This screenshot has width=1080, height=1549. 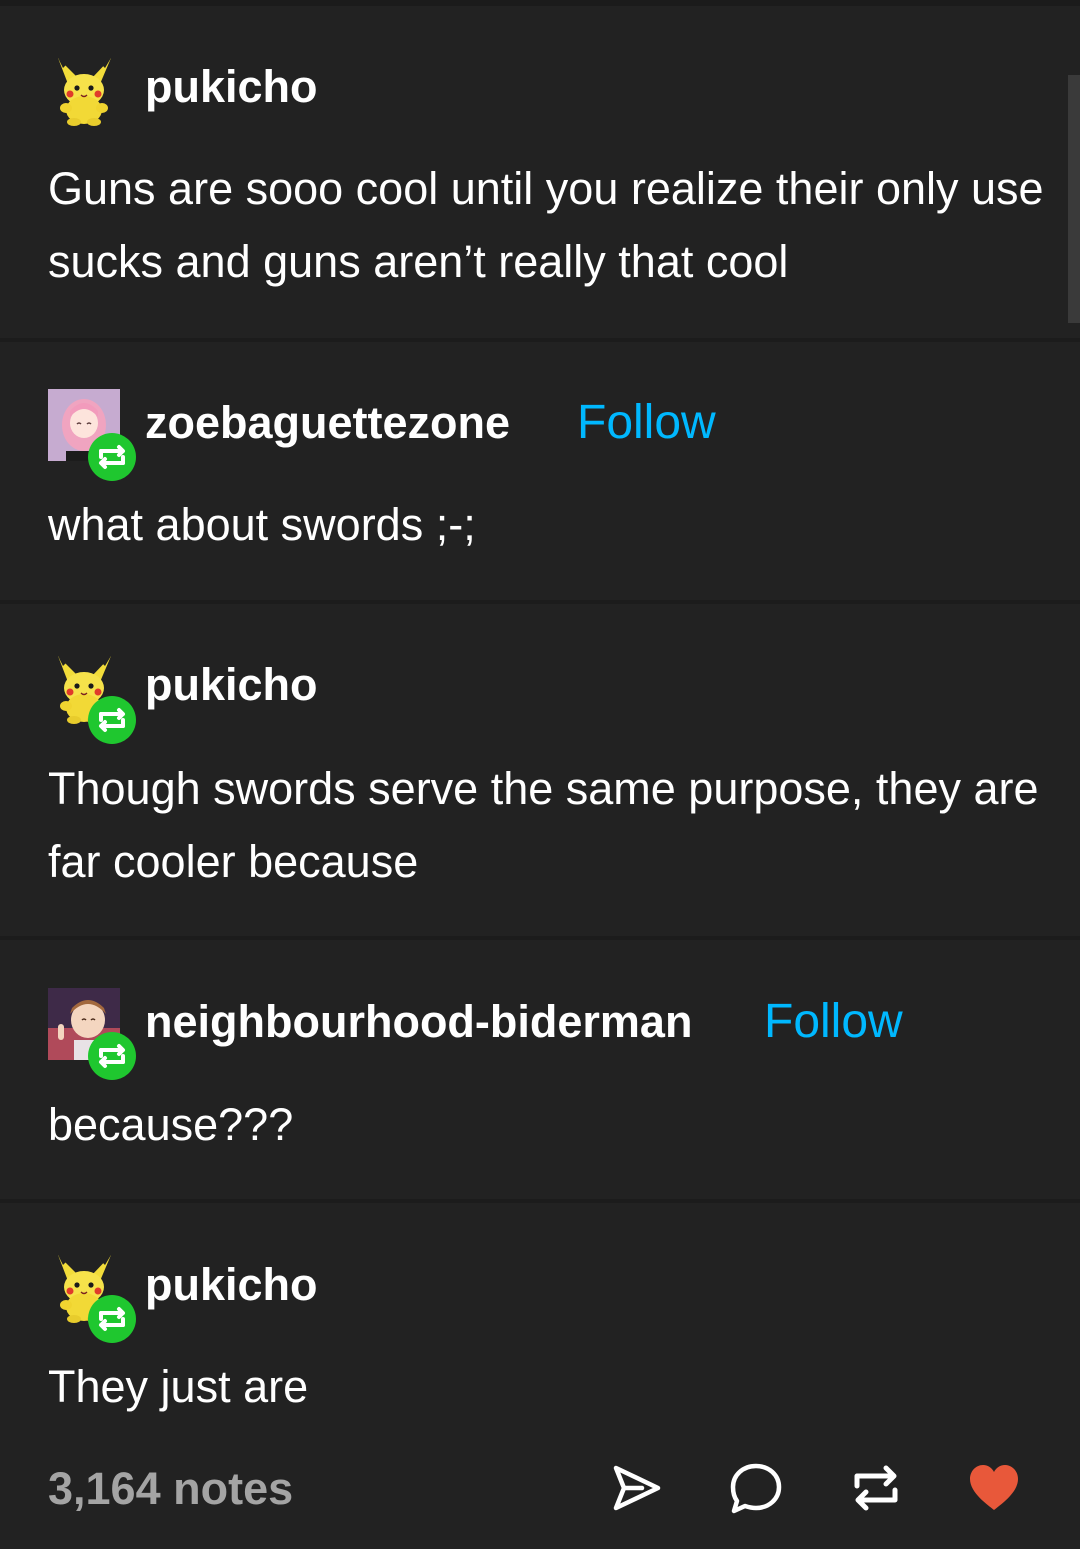 I want to click on pikachu-plush-avatar-icon, so click(x=84, y=90).